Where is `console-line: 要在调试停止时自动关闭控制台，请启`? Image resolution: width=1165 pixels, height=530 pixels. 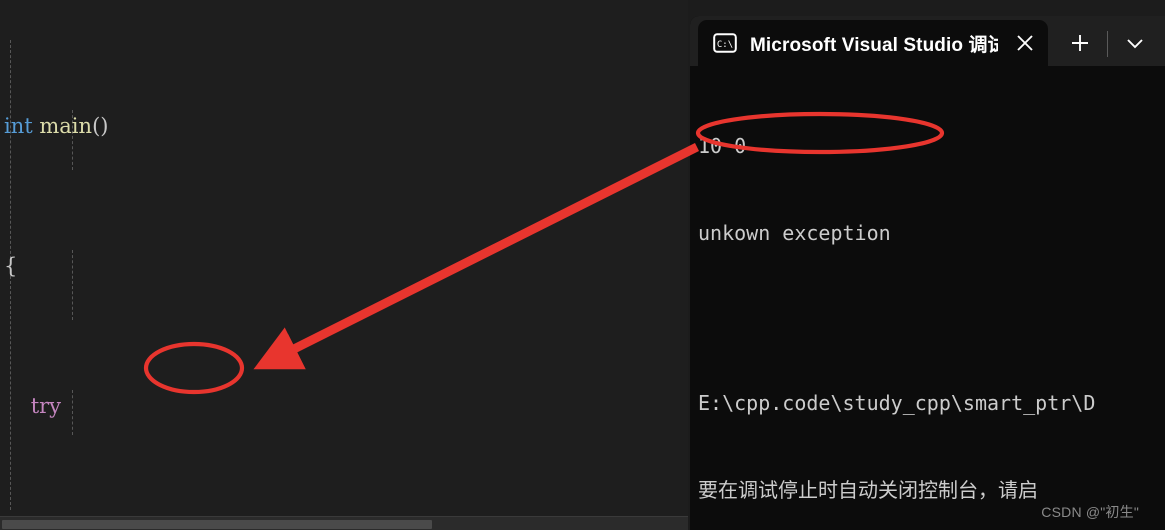 console-line: 要在调试停止时自动关闭控制台，请启 is located at coordinates (868, 490).